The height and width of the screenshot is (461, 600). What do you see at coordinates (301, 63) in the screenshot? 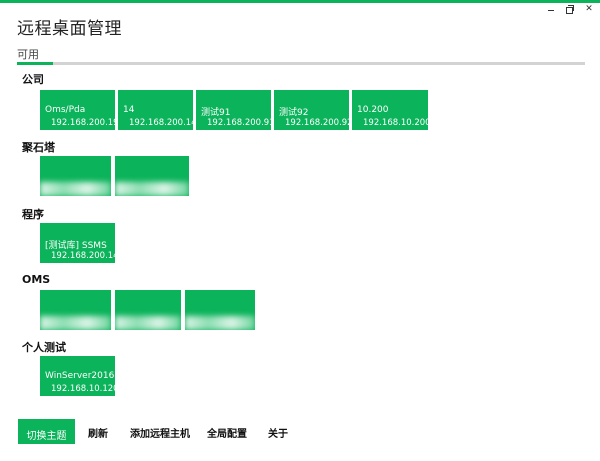
I see `tab-divider` at bounding box center [301, 63].